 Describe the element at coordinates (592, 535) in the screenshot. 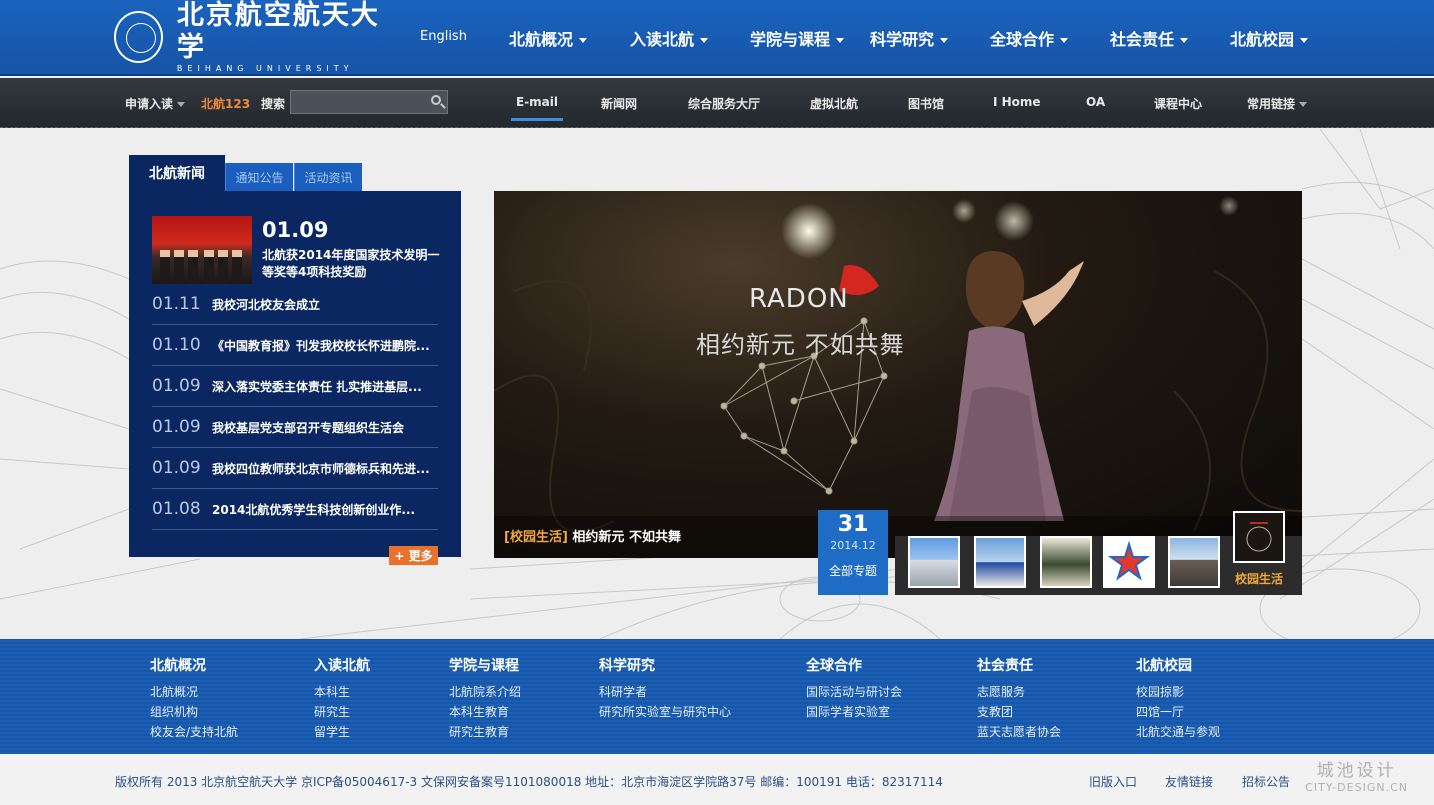

I see `banner-caption: [校园生活] 相约新元 不如共舞` at that location.